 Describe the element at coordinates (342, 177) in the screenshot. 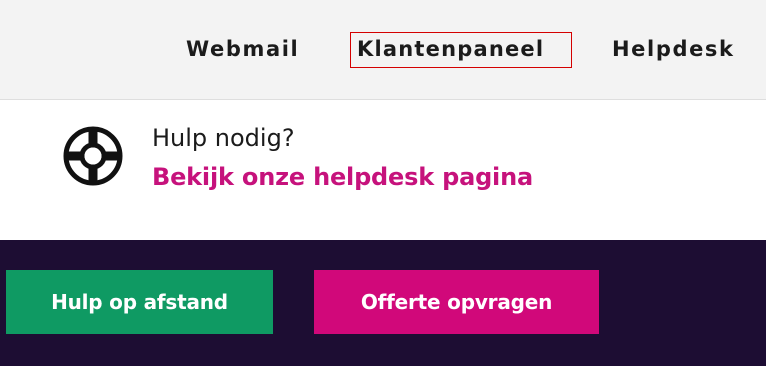

I see `helpdesk-page-link: Bekijk onze helpdesk pagina` at that location.